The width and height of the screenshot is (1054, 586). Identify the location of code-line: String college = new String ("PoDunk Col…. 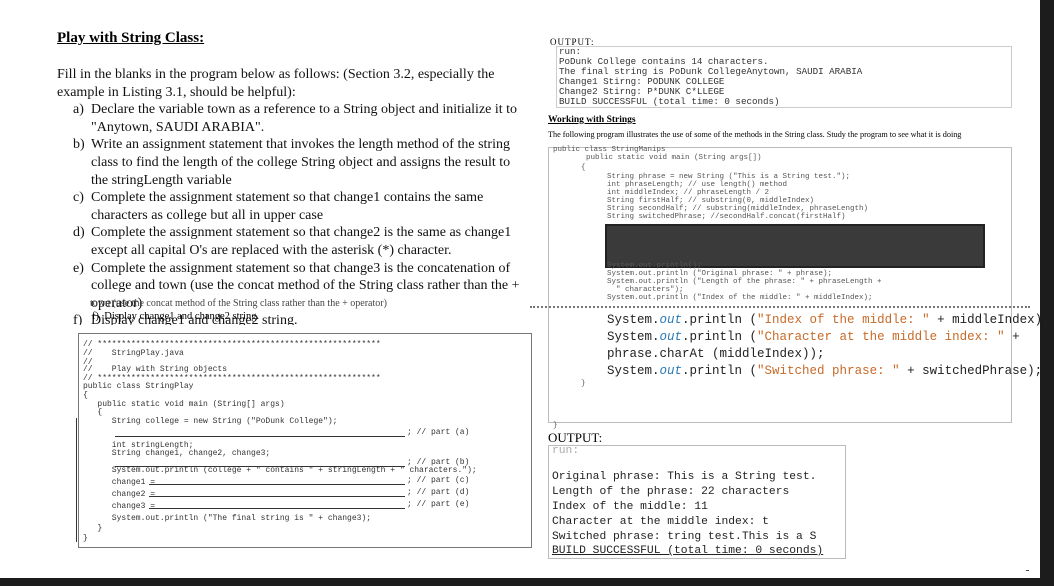
(210, 421).